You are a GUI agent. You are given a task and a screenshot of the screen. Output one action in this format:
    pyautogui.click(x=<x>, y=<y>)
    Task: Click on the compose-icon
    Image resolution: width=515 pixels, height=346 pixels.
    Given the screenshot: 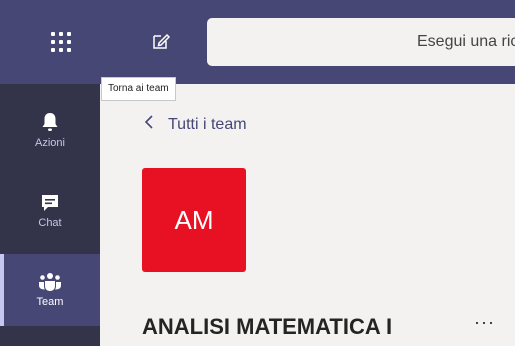 What is the action you would take?
    pyautogui.click(x=162, y=41)
    